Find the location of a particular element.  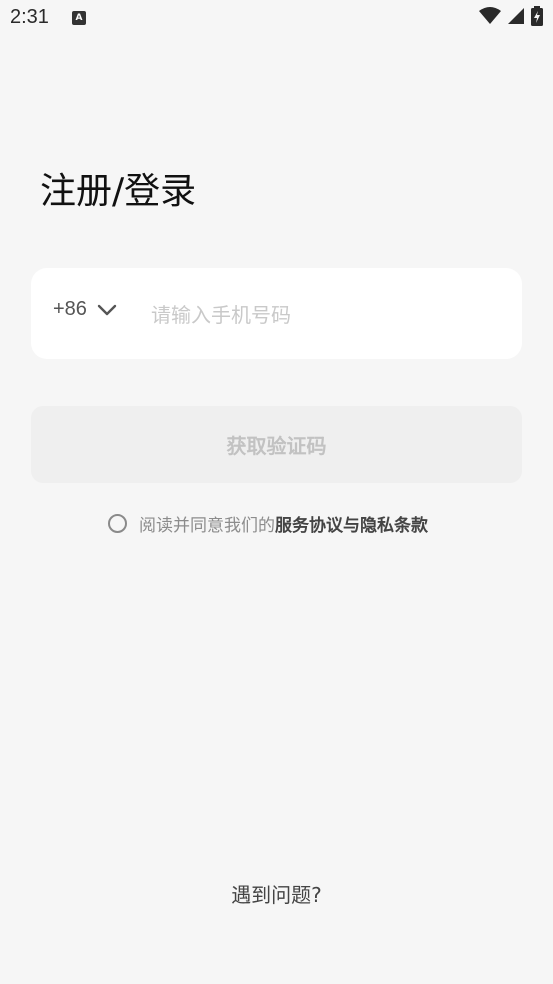

phone-number-input is located at coordinates (321, 315).